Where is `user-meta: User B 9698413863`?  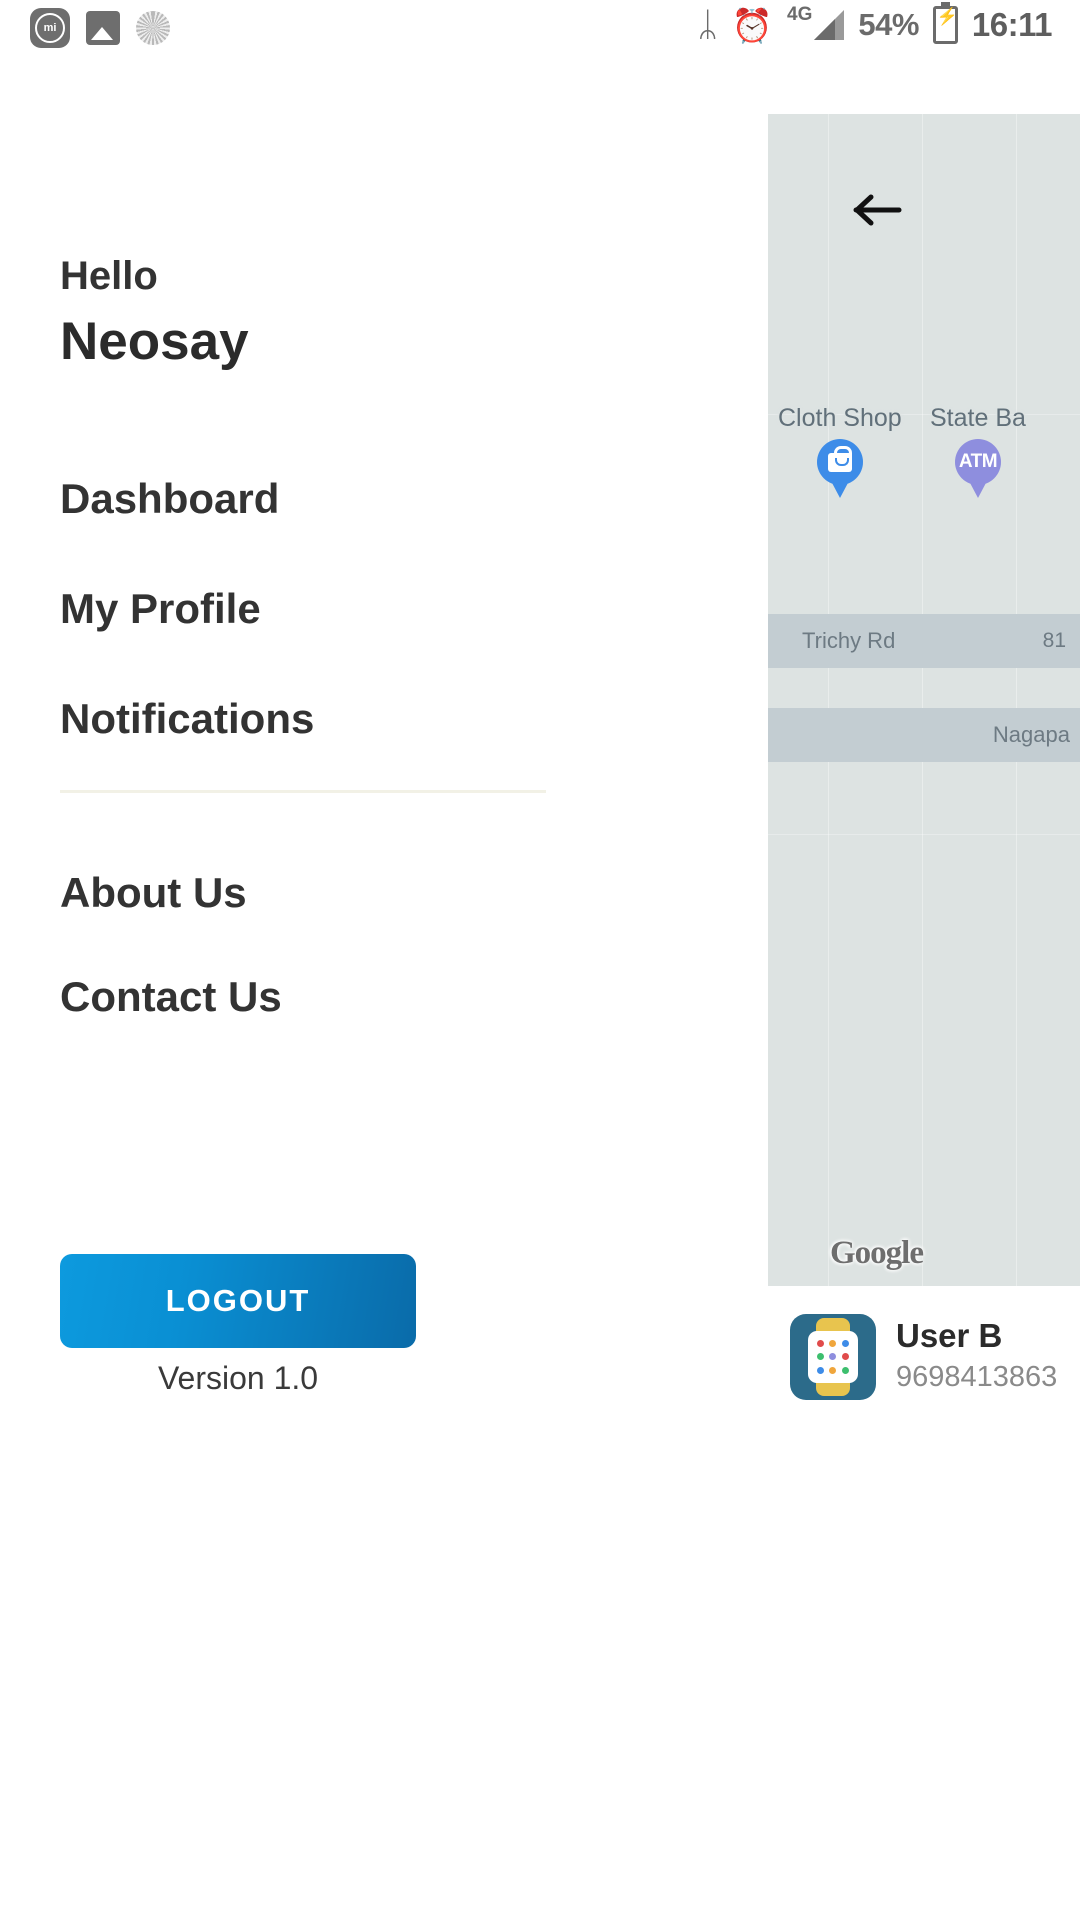 user-meta: User B 9698413863 is located at coordinates (976, 1357).